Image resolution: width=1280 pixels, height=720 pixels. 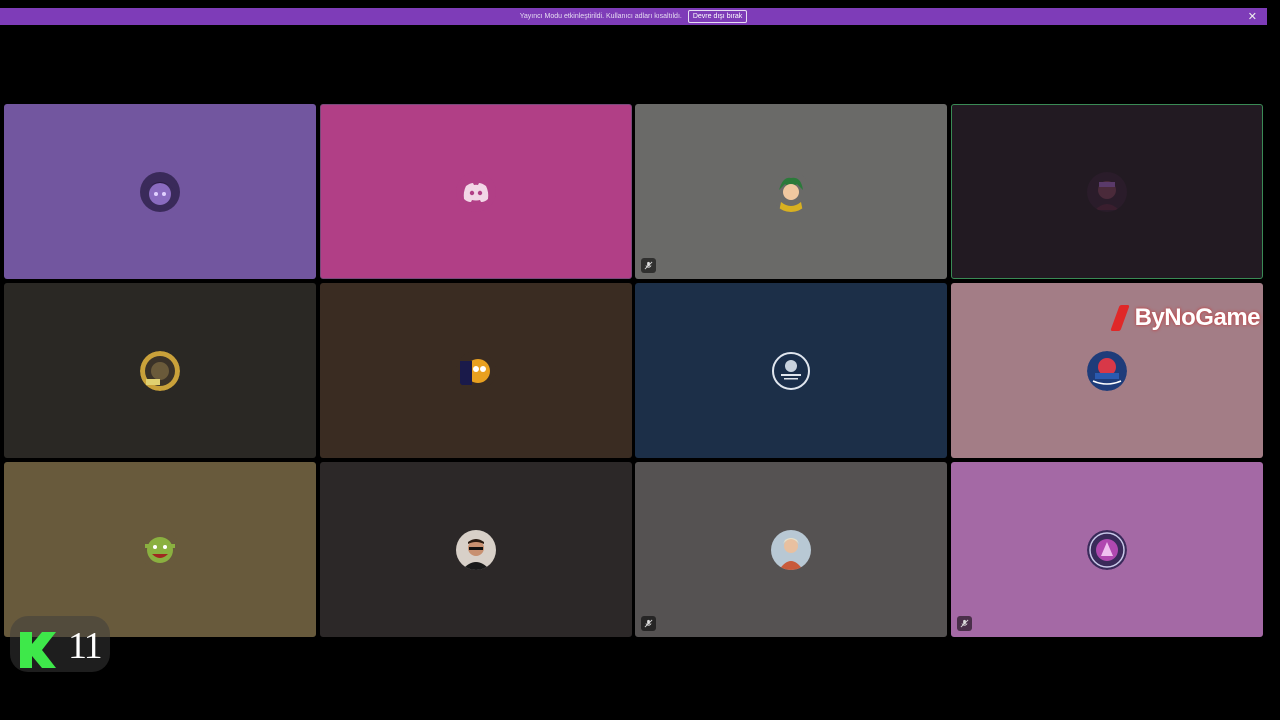 I want to click on bynogame-watermark: ByNoGame, so click(x=1185, y=318).